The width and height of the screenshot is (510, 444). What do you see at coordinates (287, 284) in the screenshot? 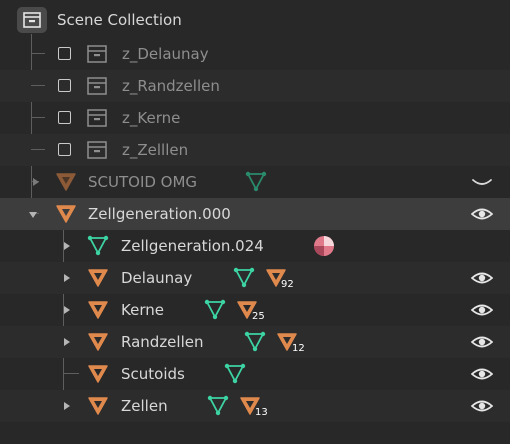
I see `child-count-badge: 92` at bounding box center [287, 284].